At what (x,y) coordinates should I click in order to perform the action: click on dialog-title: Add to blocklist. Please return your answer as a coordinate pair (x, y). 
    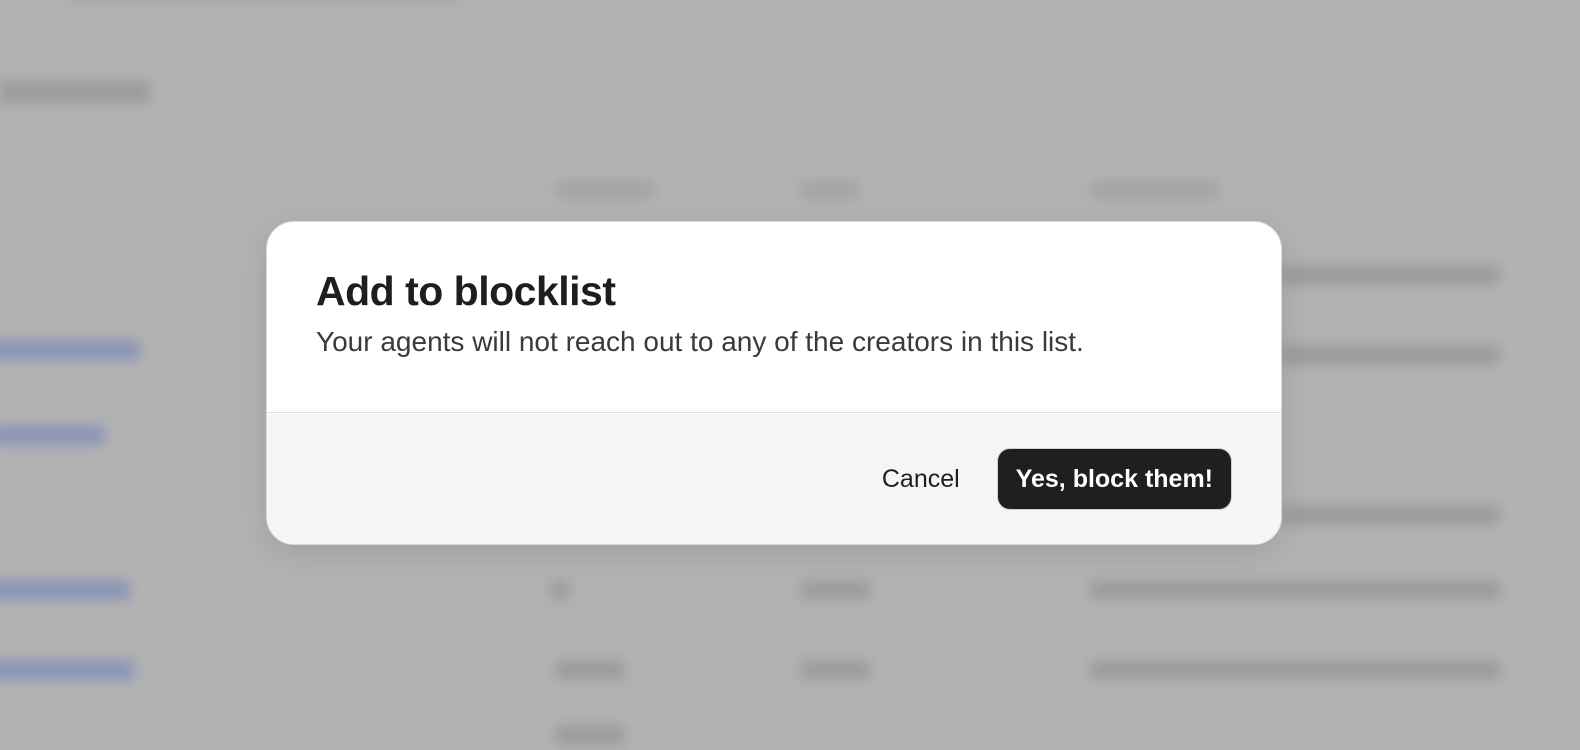
    Looking at the image, I should click on (466, 291).